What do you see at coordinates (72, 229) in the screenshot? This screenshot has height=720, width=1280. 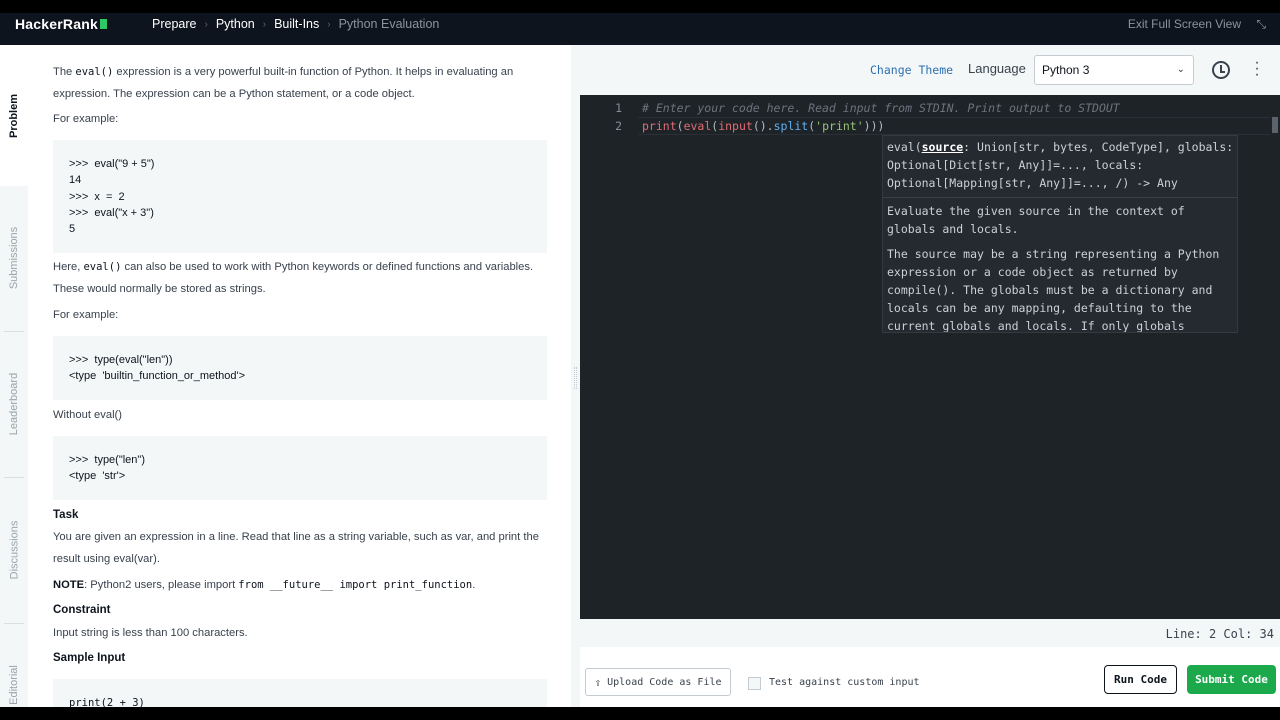 I see `code-line: 5` at bounding box center [72, 229].